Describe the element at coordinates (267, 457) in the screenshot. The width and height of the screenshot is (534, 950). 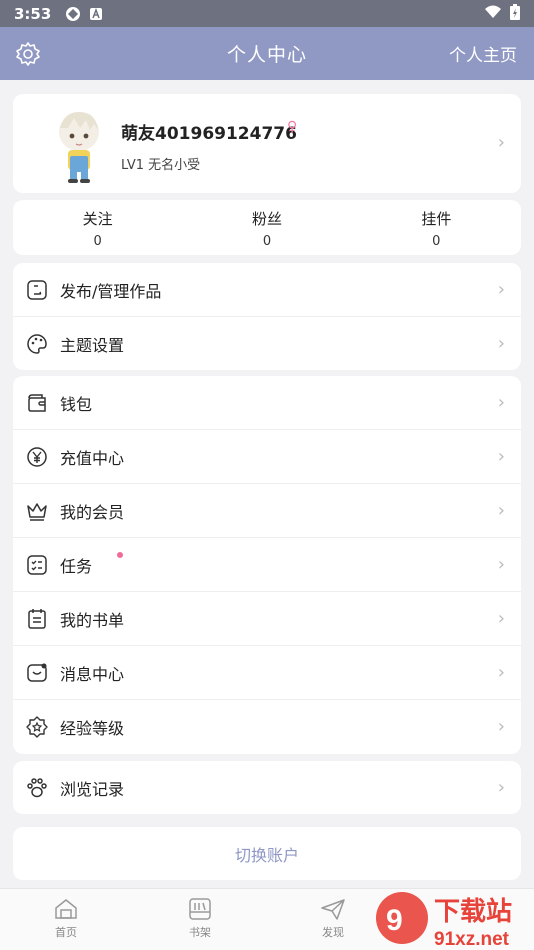
I see `menu-item-recharge: 充值中心 ›` at that location.